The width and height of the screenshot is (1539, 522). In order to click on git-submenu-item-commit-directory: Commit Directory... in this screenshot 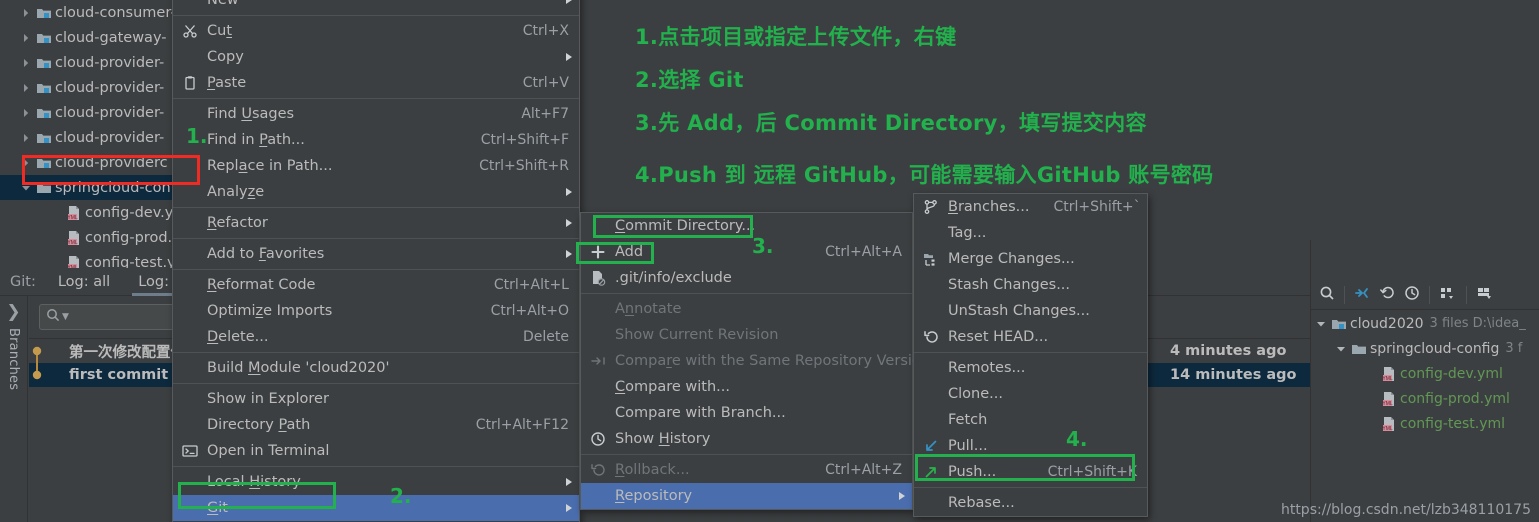, I will do `click(746, 226)`.